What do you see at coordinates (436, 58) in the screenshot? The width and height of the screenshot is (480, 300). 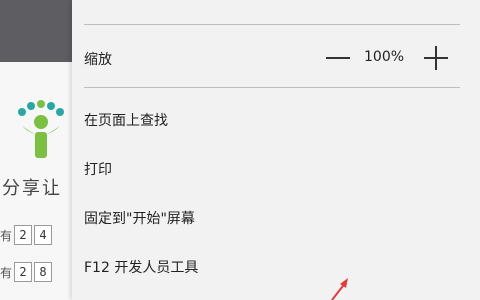 I see `zoom-in-button` at bounding box center [436, 58].